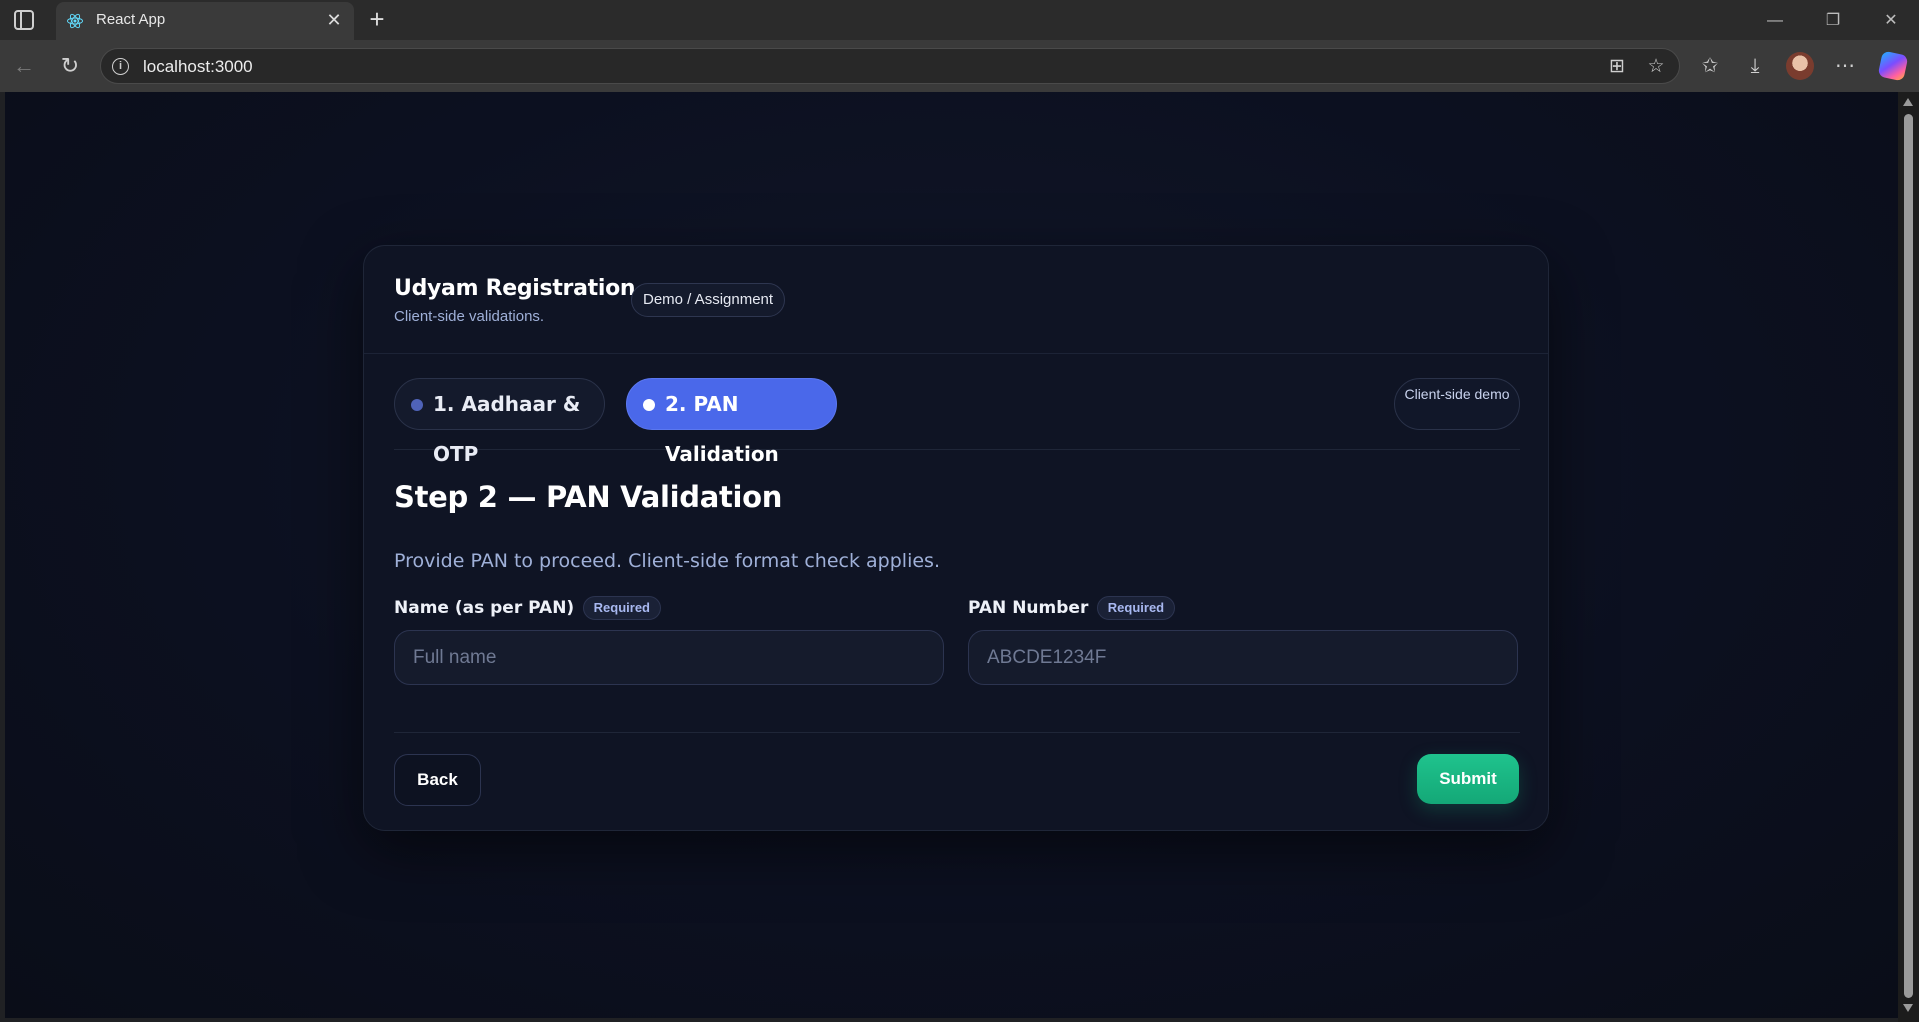  I want to click on page-scrollbar, so click(1908, 557).